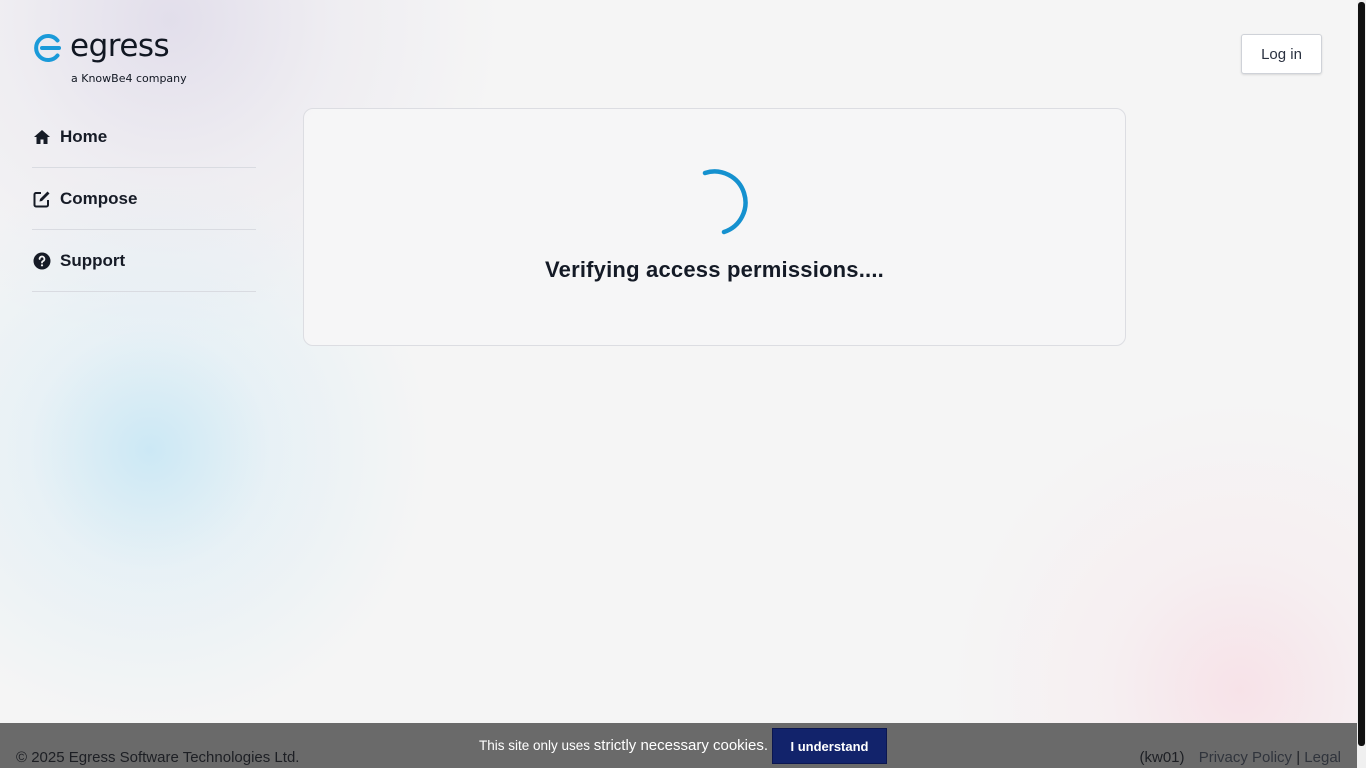 The image size is (1366, 768). What do you see at coordinates (681, 745) in the screenshot?
I see `cookie-notice-emphasis: strictly necessary cookies.` at bounding box center [681, 745].